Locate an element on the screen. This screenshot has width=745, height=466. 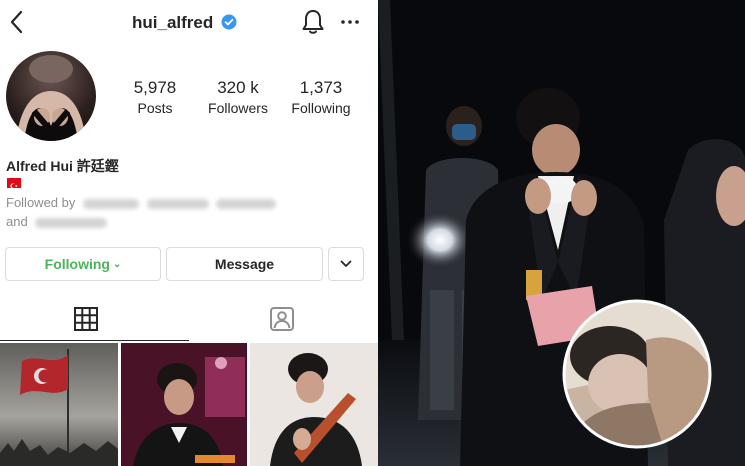
chevron-down-icon: ⌄ is located at coordinates (117, 264).